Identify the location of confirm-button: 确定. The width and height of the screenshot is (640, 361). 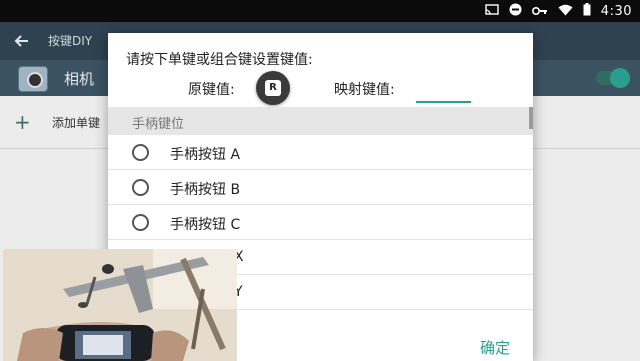
(495, 347).